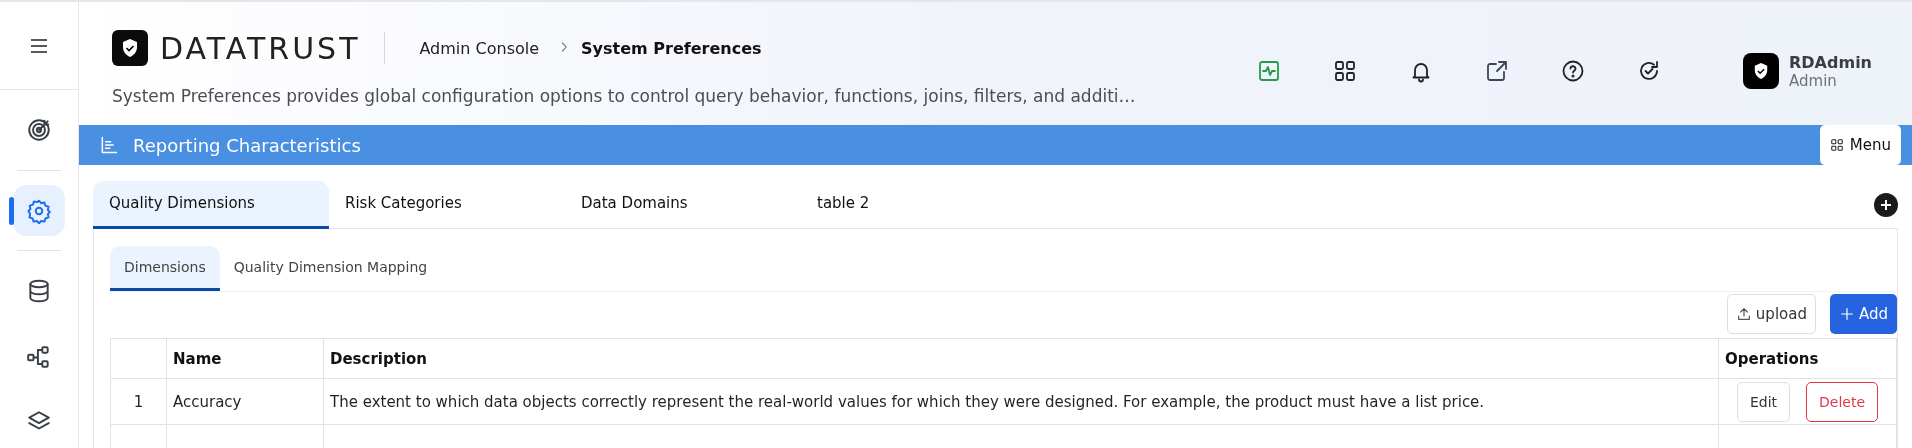 The height and width of the screenshot is (448, 1912). Describe the element at coordinates (330, 268) in the screenshot. I see `subtab: Quality Dimension Mapping` at that location.